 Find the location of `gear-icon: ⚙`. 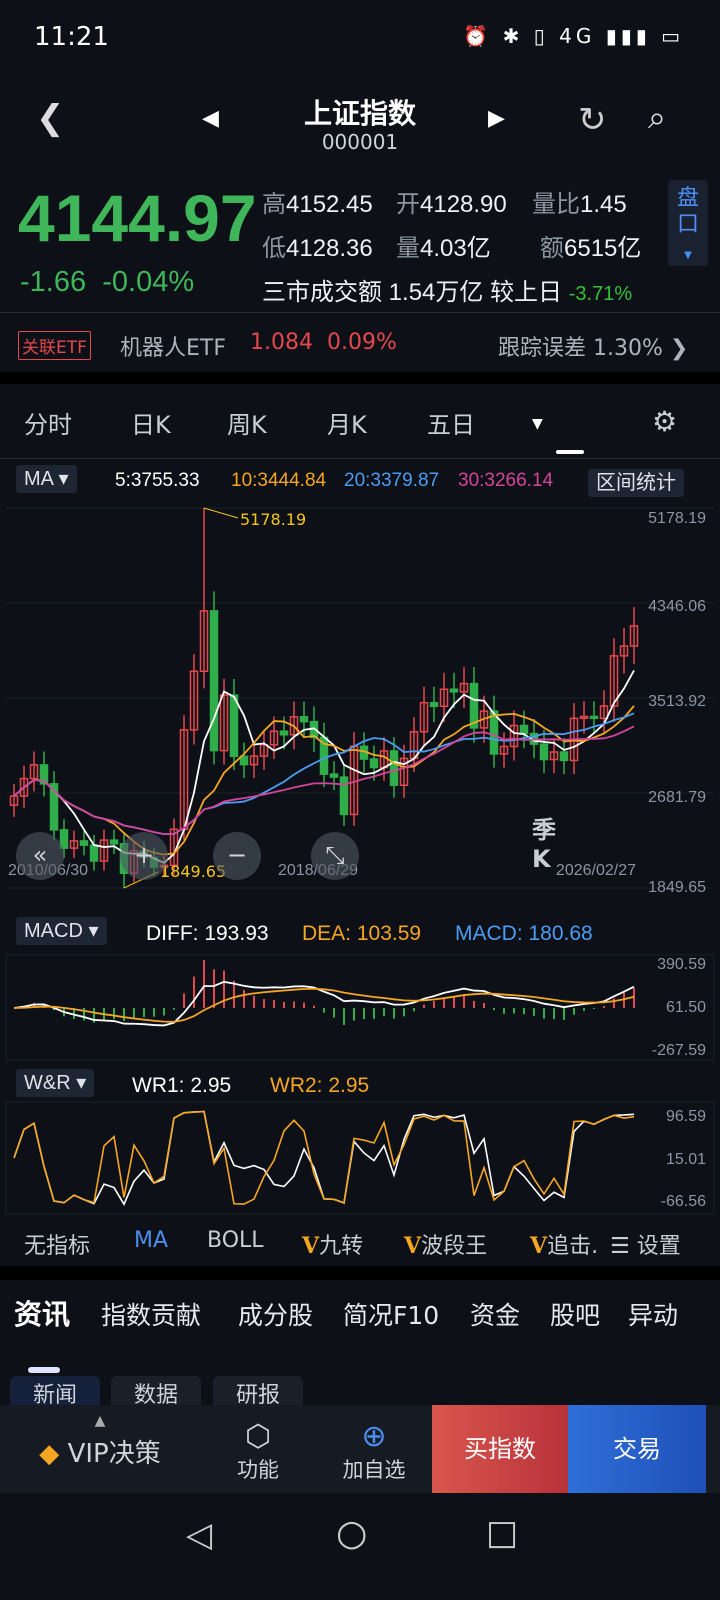

gear-icon: ⚙ is located at coordinates (664, 421).